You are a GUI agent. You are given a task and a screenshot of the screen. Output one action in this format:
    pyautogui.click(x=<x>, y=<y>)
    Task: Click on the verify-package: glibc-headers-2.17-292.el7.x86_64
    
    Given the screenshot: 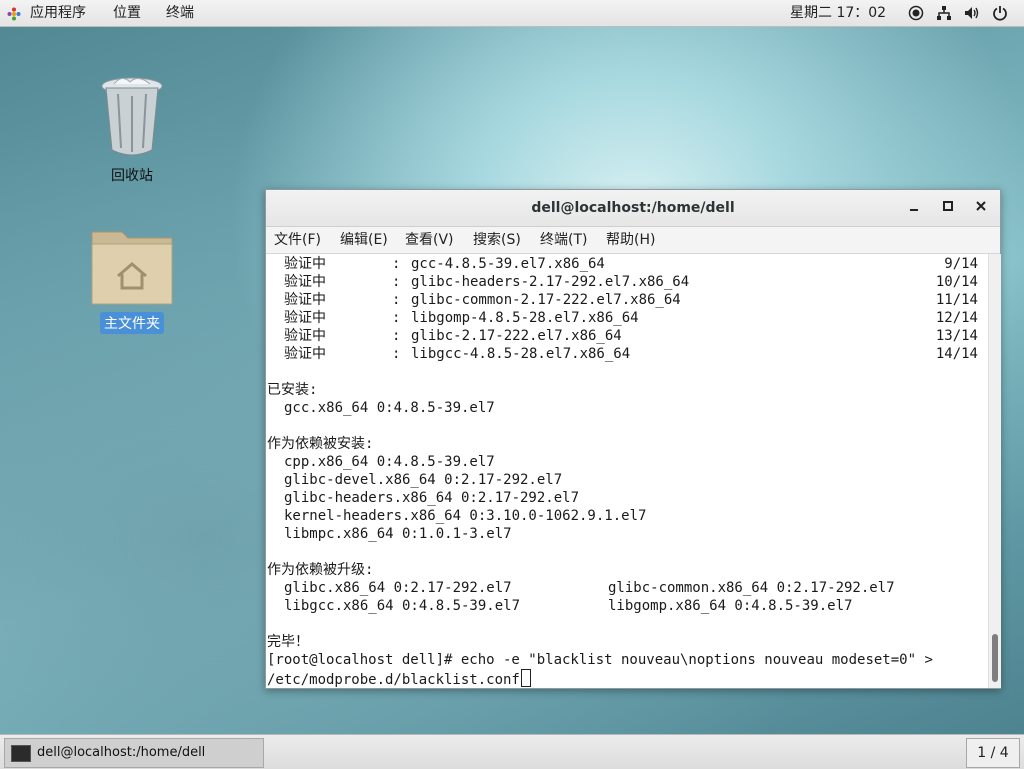 What is the action you would take?
    pyautogui.click(x=550, y=282)
    